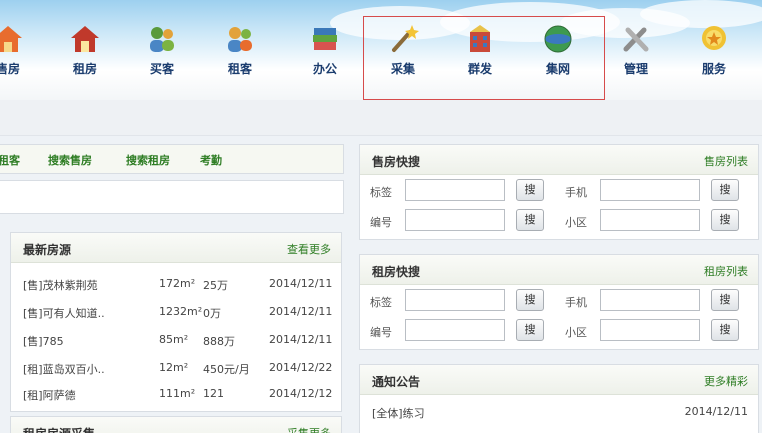 The image size is (762, 433). I want to click on highlight-box, so click(484, 58).